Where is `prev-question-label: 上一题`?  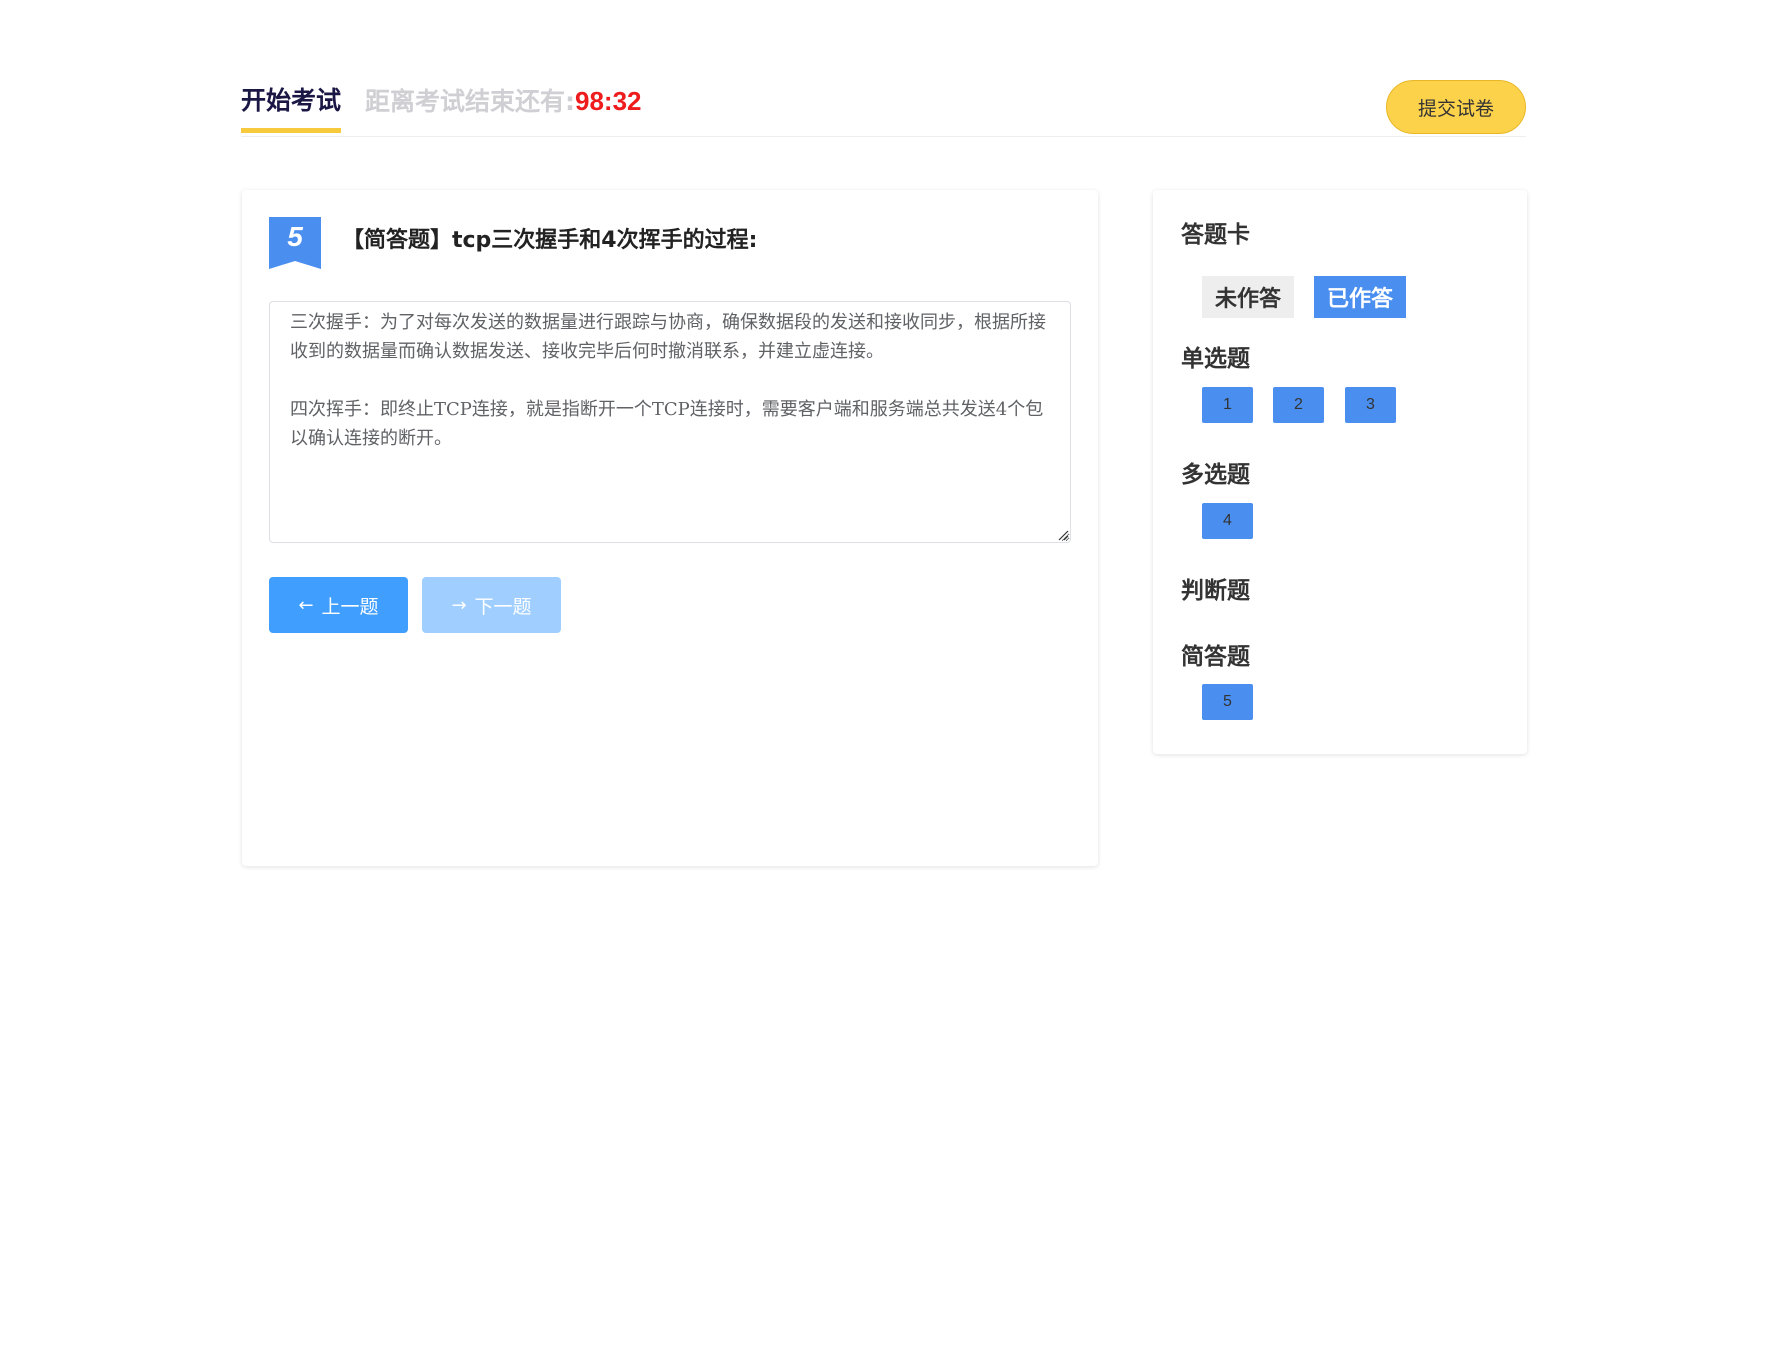
prev-question-label: 上一题 is located at coordinates (350, 606).